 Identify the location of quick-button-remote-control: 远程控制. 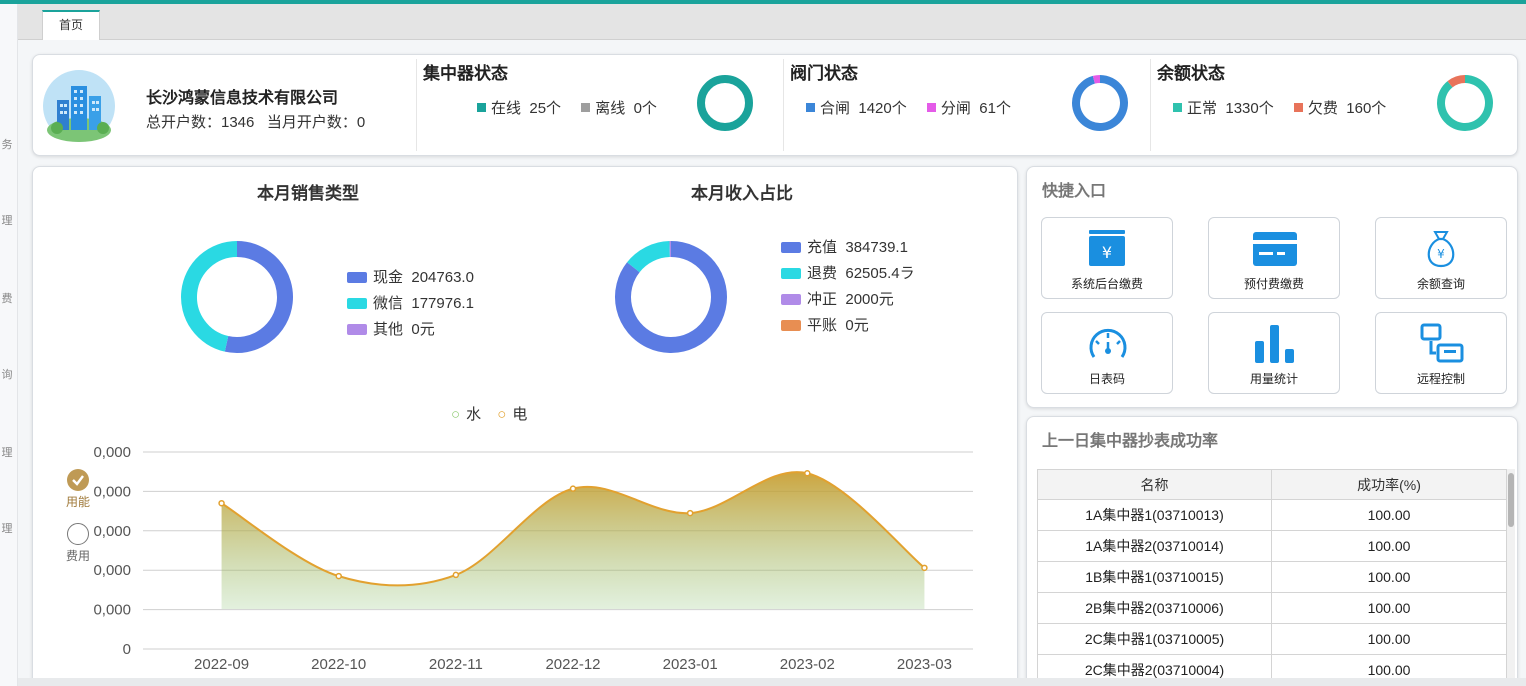
(1441, 353).